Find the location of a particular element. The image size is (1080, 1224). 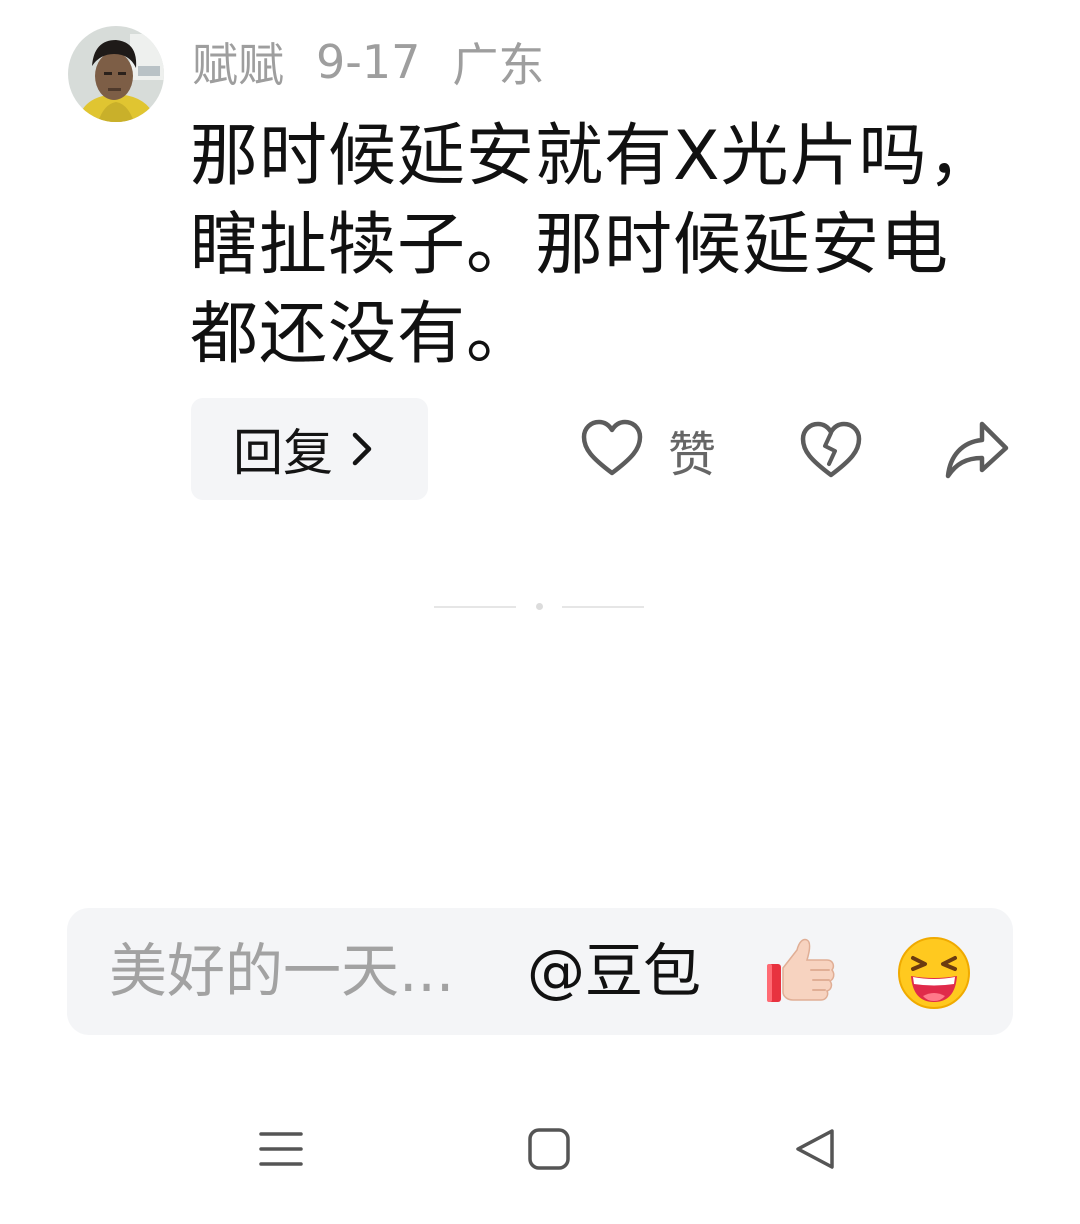

chevron-right-icon is located at coordinates (362, 449).